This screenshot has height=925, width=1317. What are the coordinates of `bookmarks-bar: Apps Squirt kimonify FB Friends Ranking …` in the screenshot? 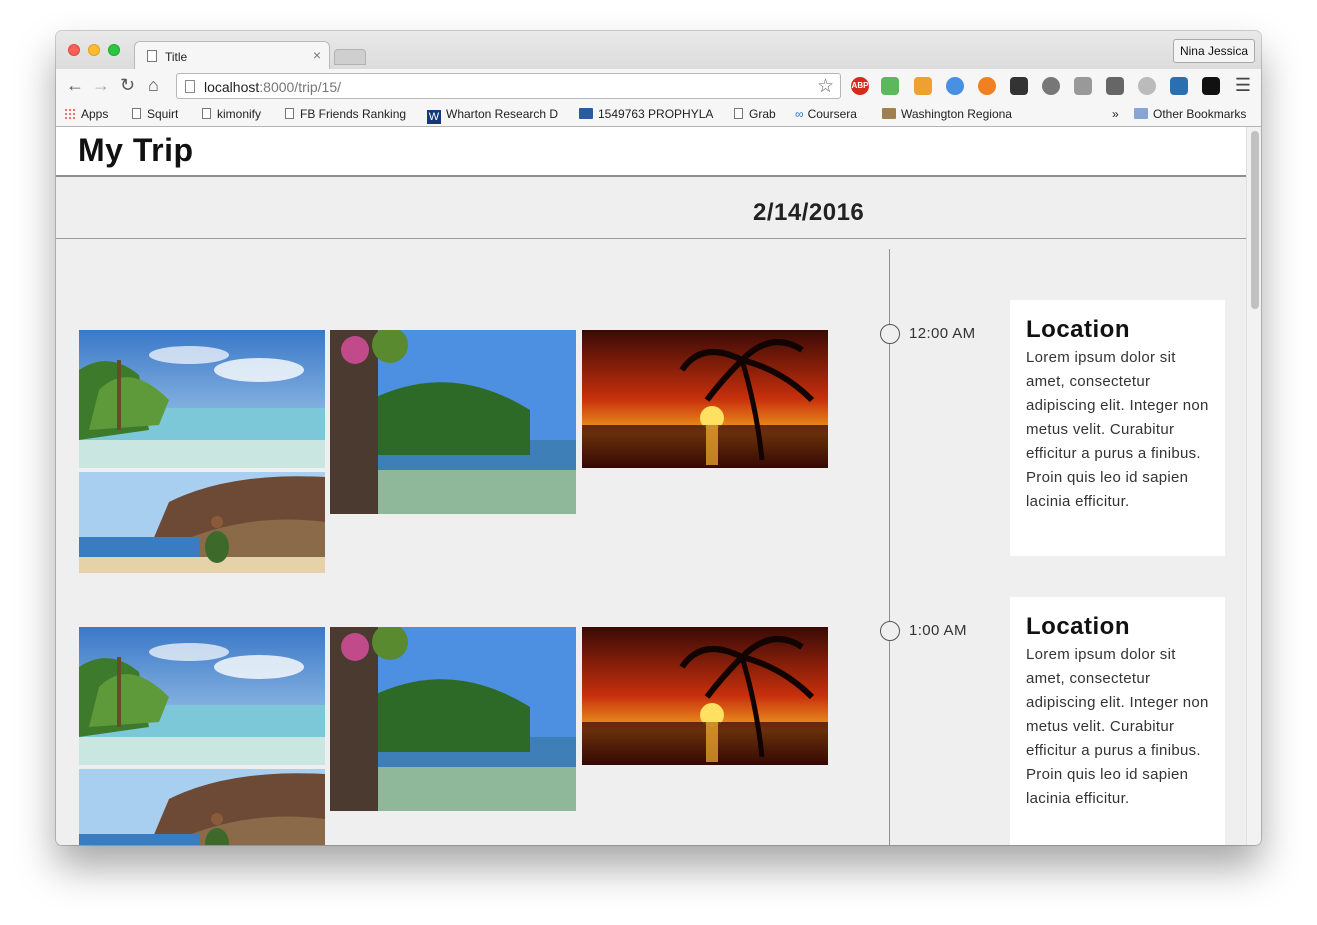 It's located at (658, 115).